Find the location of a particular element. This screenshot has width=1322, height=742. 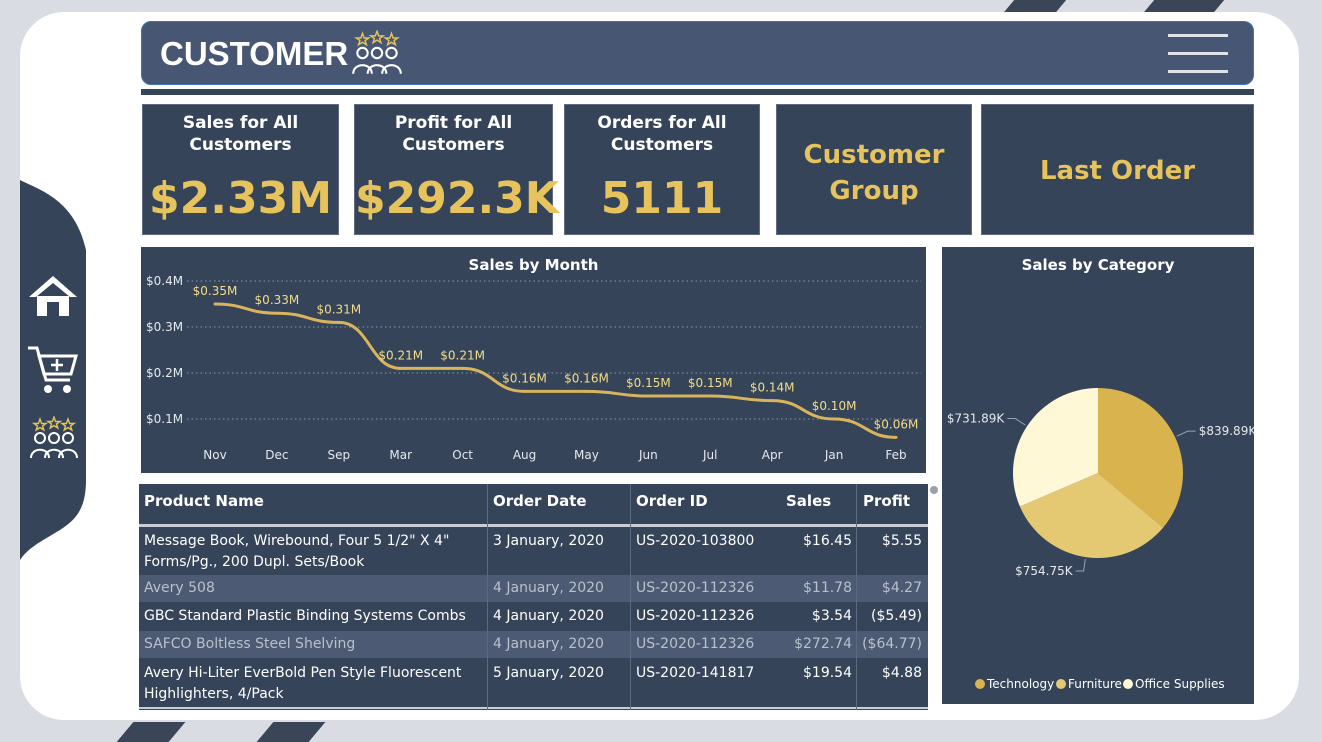

cell-date: 5 January, 2020 is located at coordinates (548, 673).